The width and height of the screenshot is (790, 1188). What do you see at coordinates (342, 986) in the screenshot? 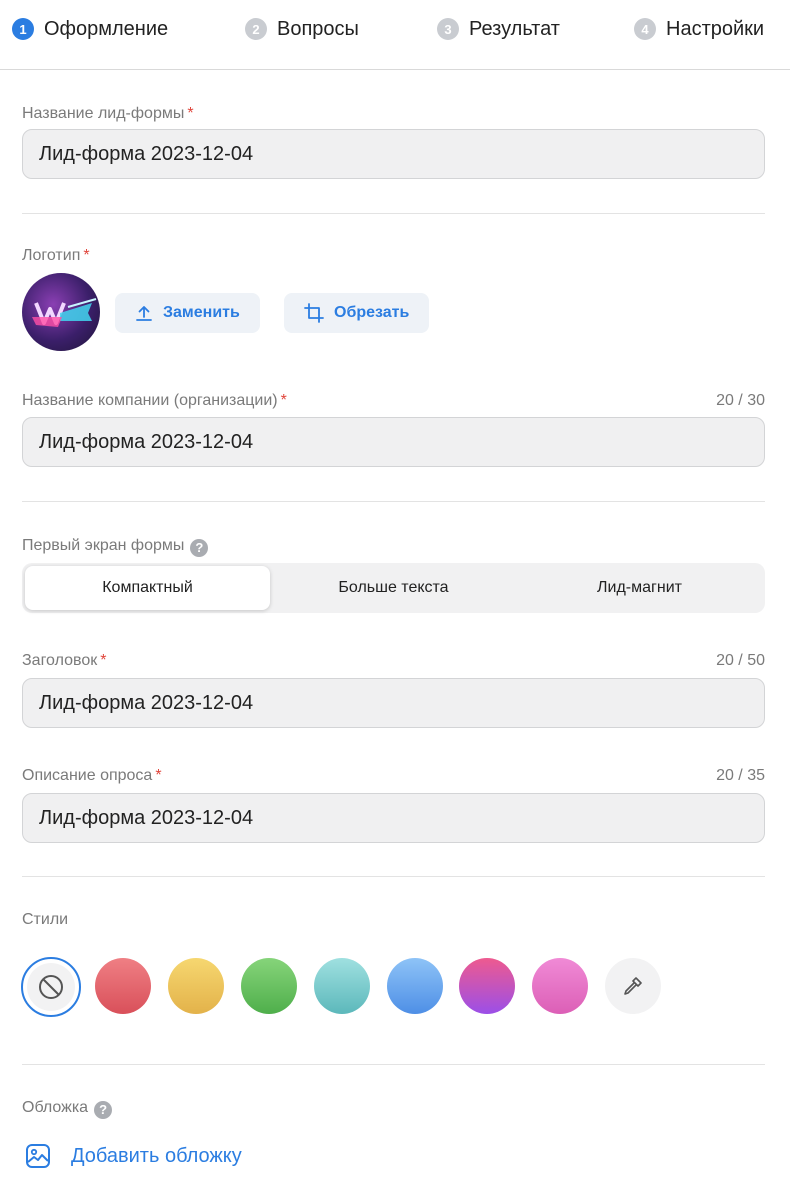
I see `style-swatch-teal` at bounding box center [342, 986].